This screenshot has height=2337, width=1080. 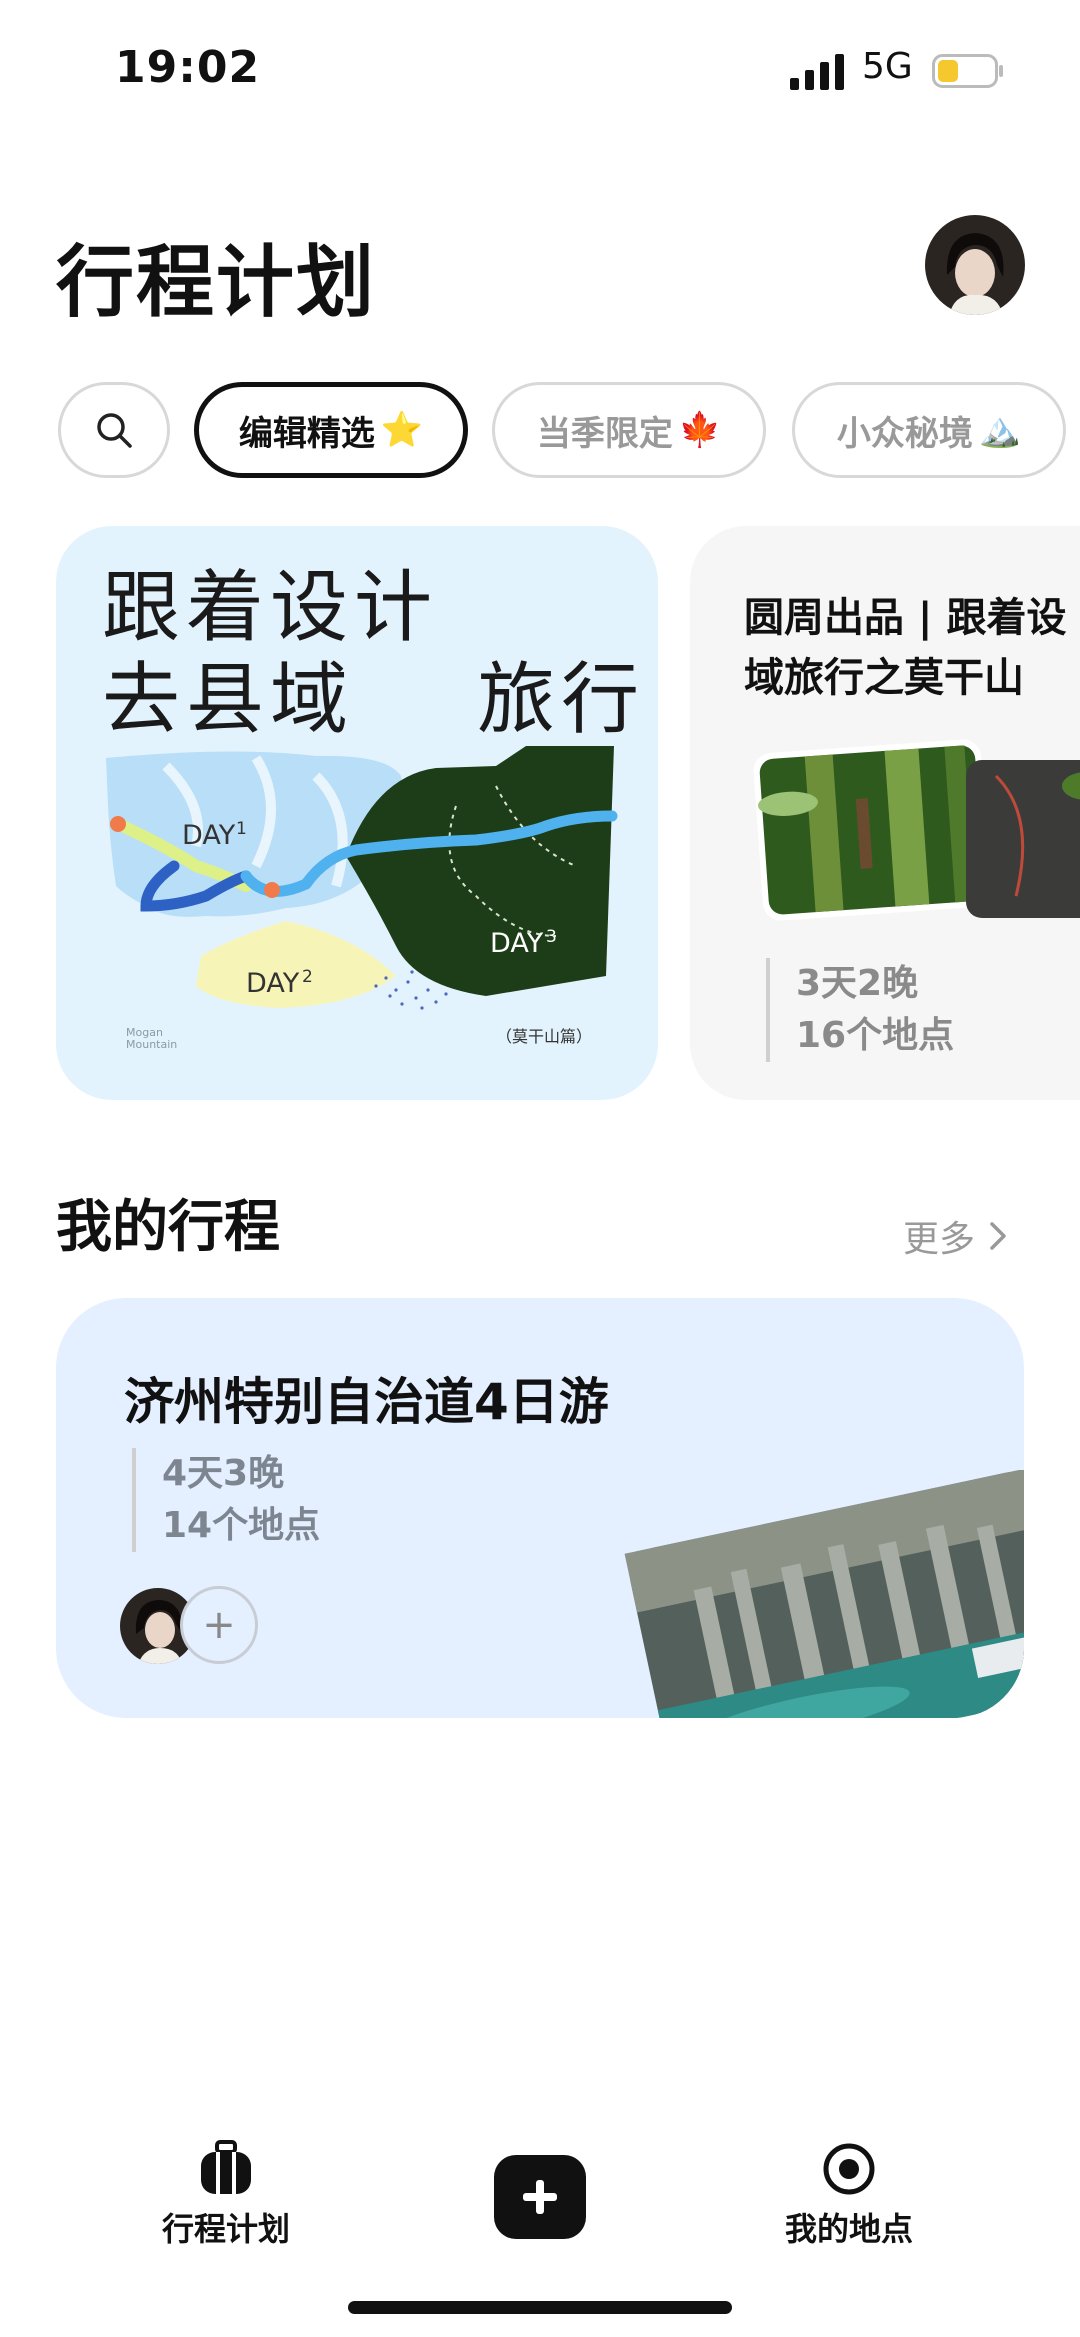 What do you see at coordinates (998, 1236) in the screenshot?
I see `chevron-right-icon` at bounding box center [998, 1236].